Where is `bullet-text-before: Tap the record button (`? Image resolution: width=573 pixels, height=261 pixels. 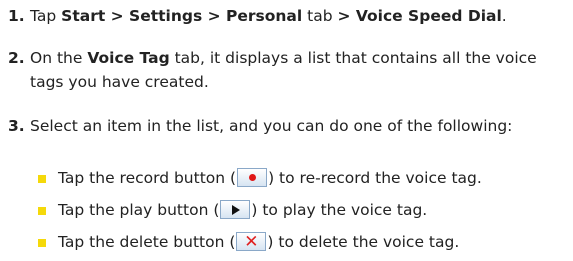
bullet-text-before: Tap the record button ( is located at coordinates (147, 178).